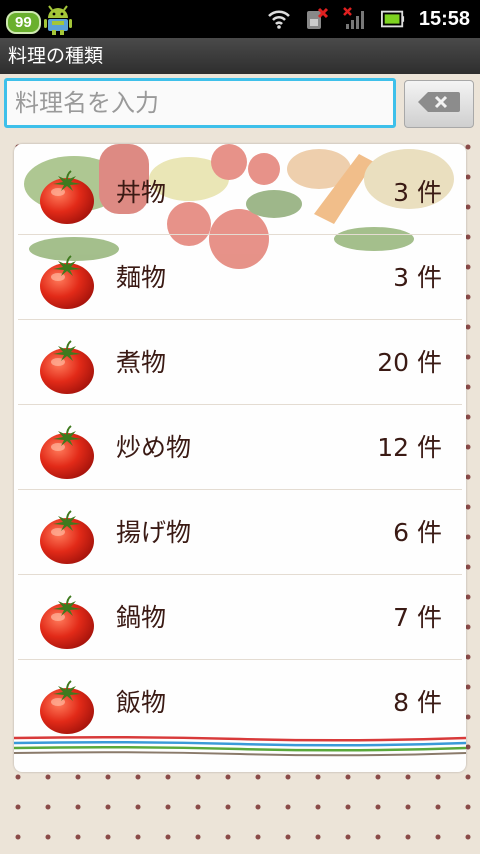  I want to click on category-row: 炒め物 12 件, so click(240, 447).